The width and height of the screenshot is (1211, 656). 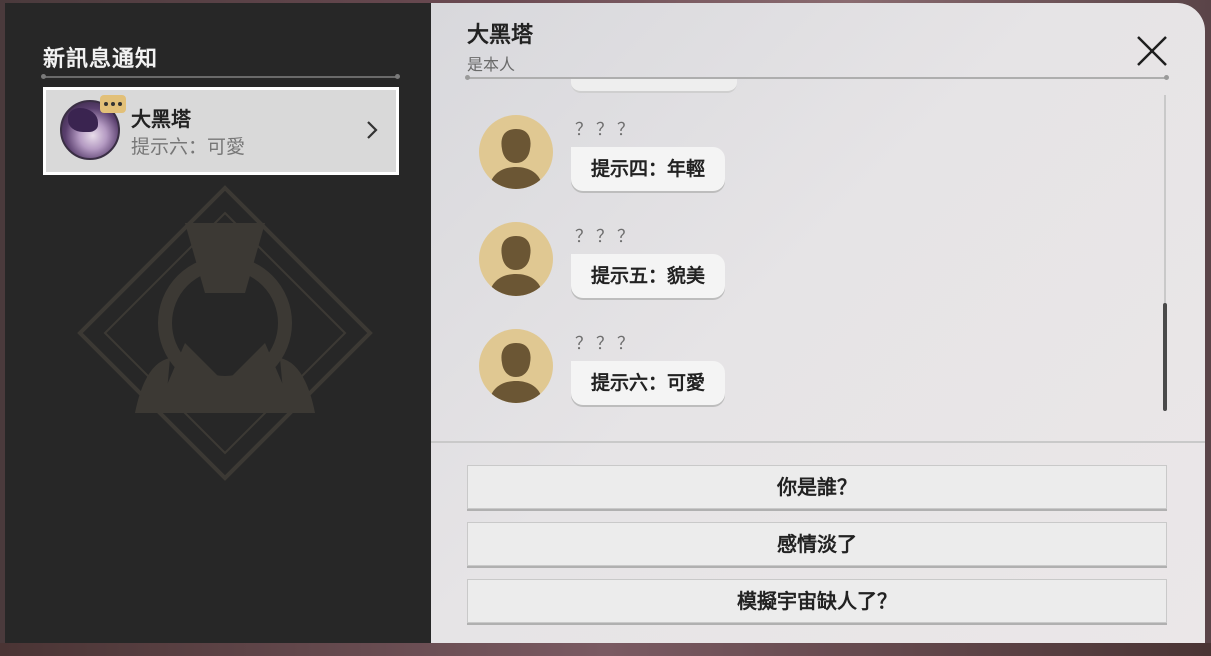 What do you see at coordinates (1165, 357) in the screenshot?
I see `scrollbar-thumb` at bounding box center [1165, 357].